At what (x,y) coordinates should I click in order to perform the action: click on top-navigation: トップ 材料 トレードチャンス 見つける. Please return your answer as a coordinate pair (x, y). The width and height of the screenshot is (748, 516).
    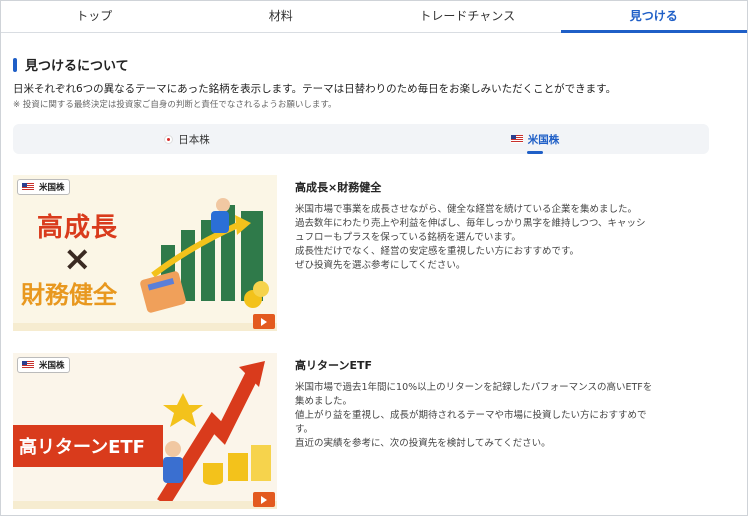
    Looking at the image, I should click on (374, 17).